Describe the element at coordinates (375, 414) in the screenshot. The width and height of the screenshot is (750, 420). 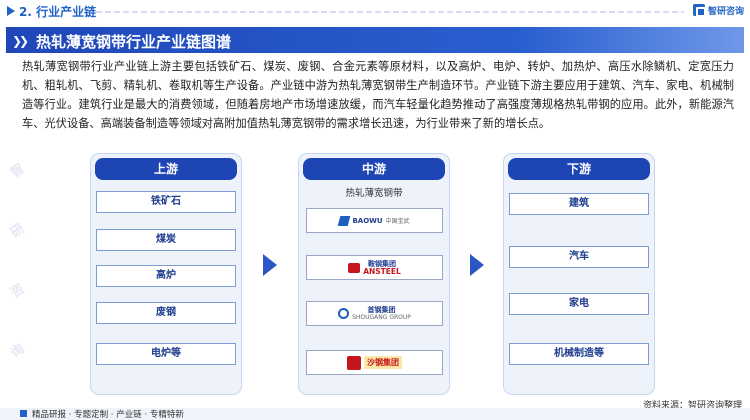
I see `footer-bar: 精品研报 · 专题定制 · 产业链 · 专精特新` at that location.